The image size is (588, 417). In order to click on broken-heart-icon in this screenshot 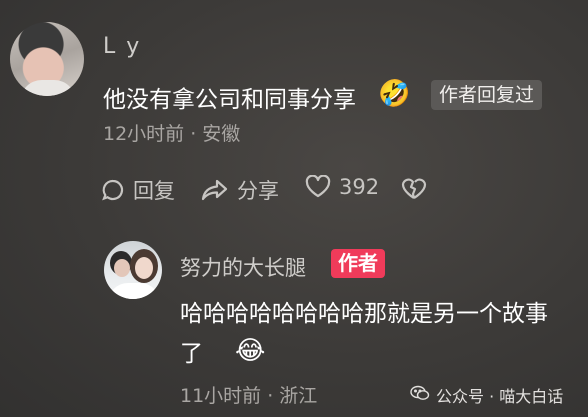, I will do `click(414, 189)`.